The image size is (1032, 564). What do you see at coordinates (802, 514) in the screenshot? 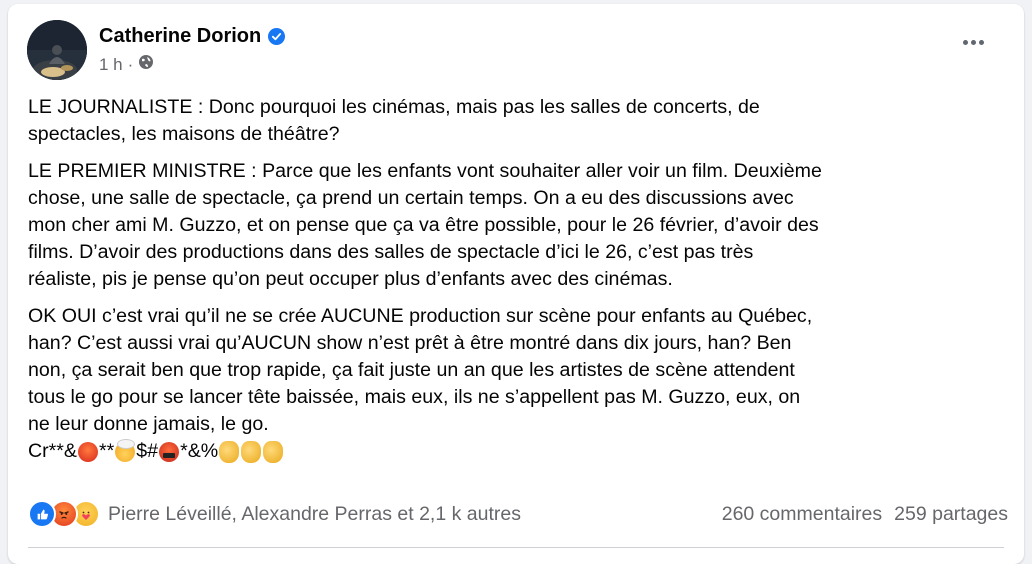
I see `comments-count: 260 commentaires` at bounding box center [802, 514].